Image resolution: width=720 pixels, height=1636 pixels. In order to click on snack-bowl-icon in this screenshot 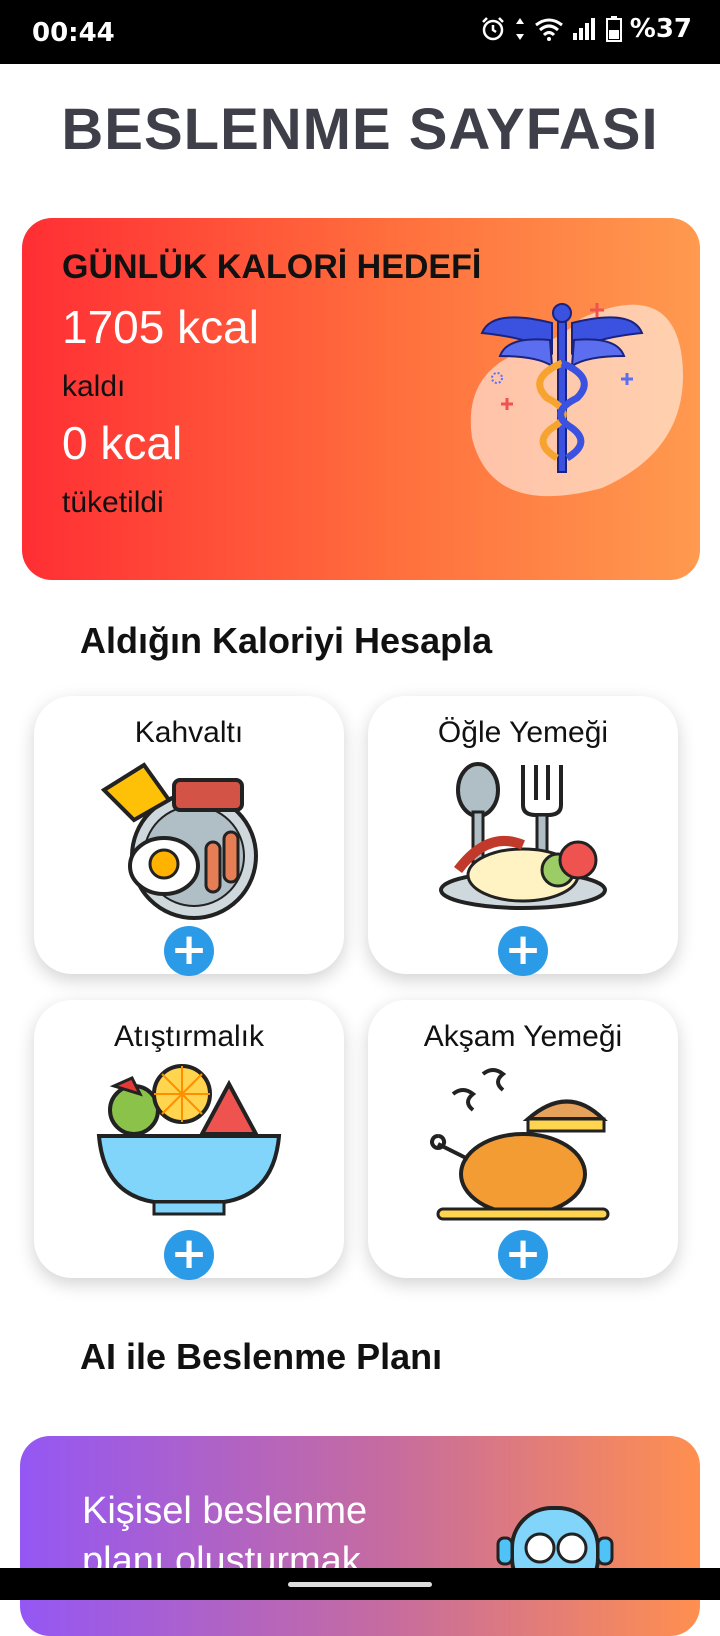, I will do `click(189, 1140)`.